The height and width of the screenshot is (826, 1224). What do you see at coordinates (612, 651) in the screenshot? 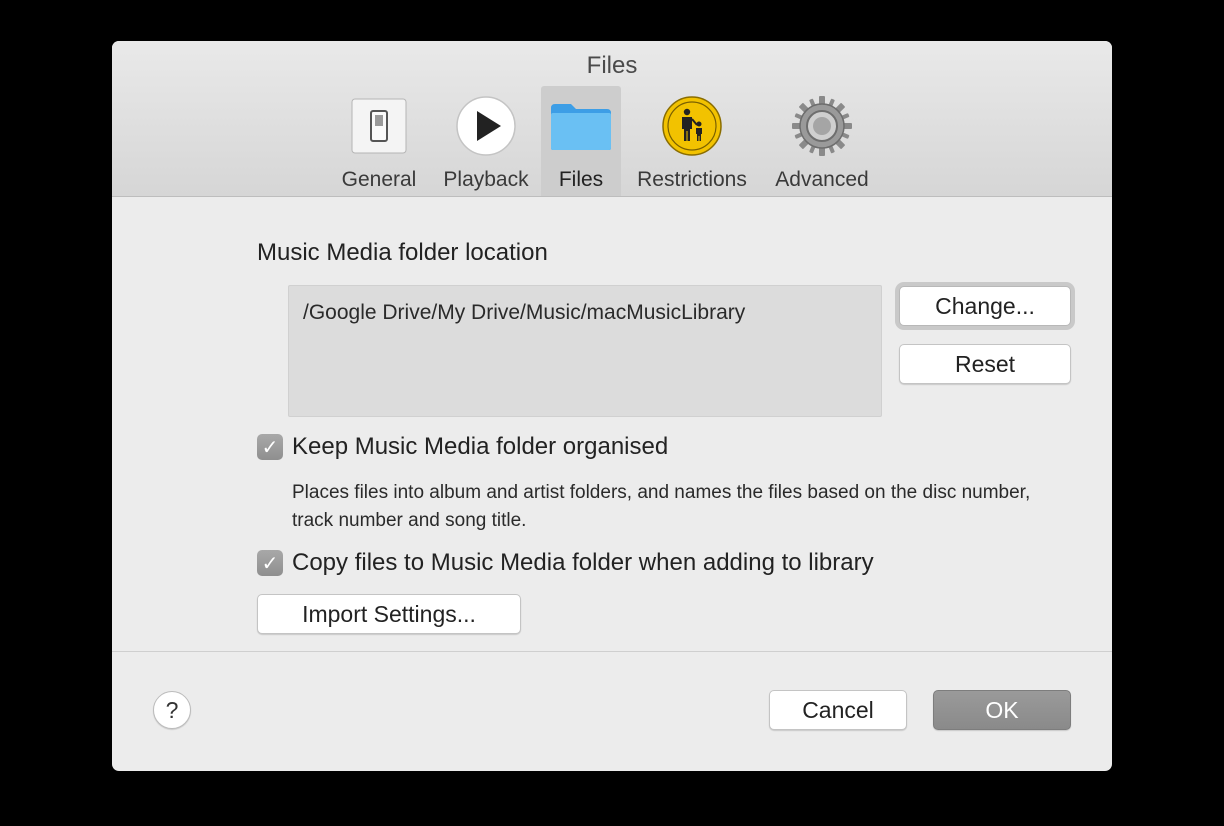
I see `footer-divider` at bounding box center [612, 651].